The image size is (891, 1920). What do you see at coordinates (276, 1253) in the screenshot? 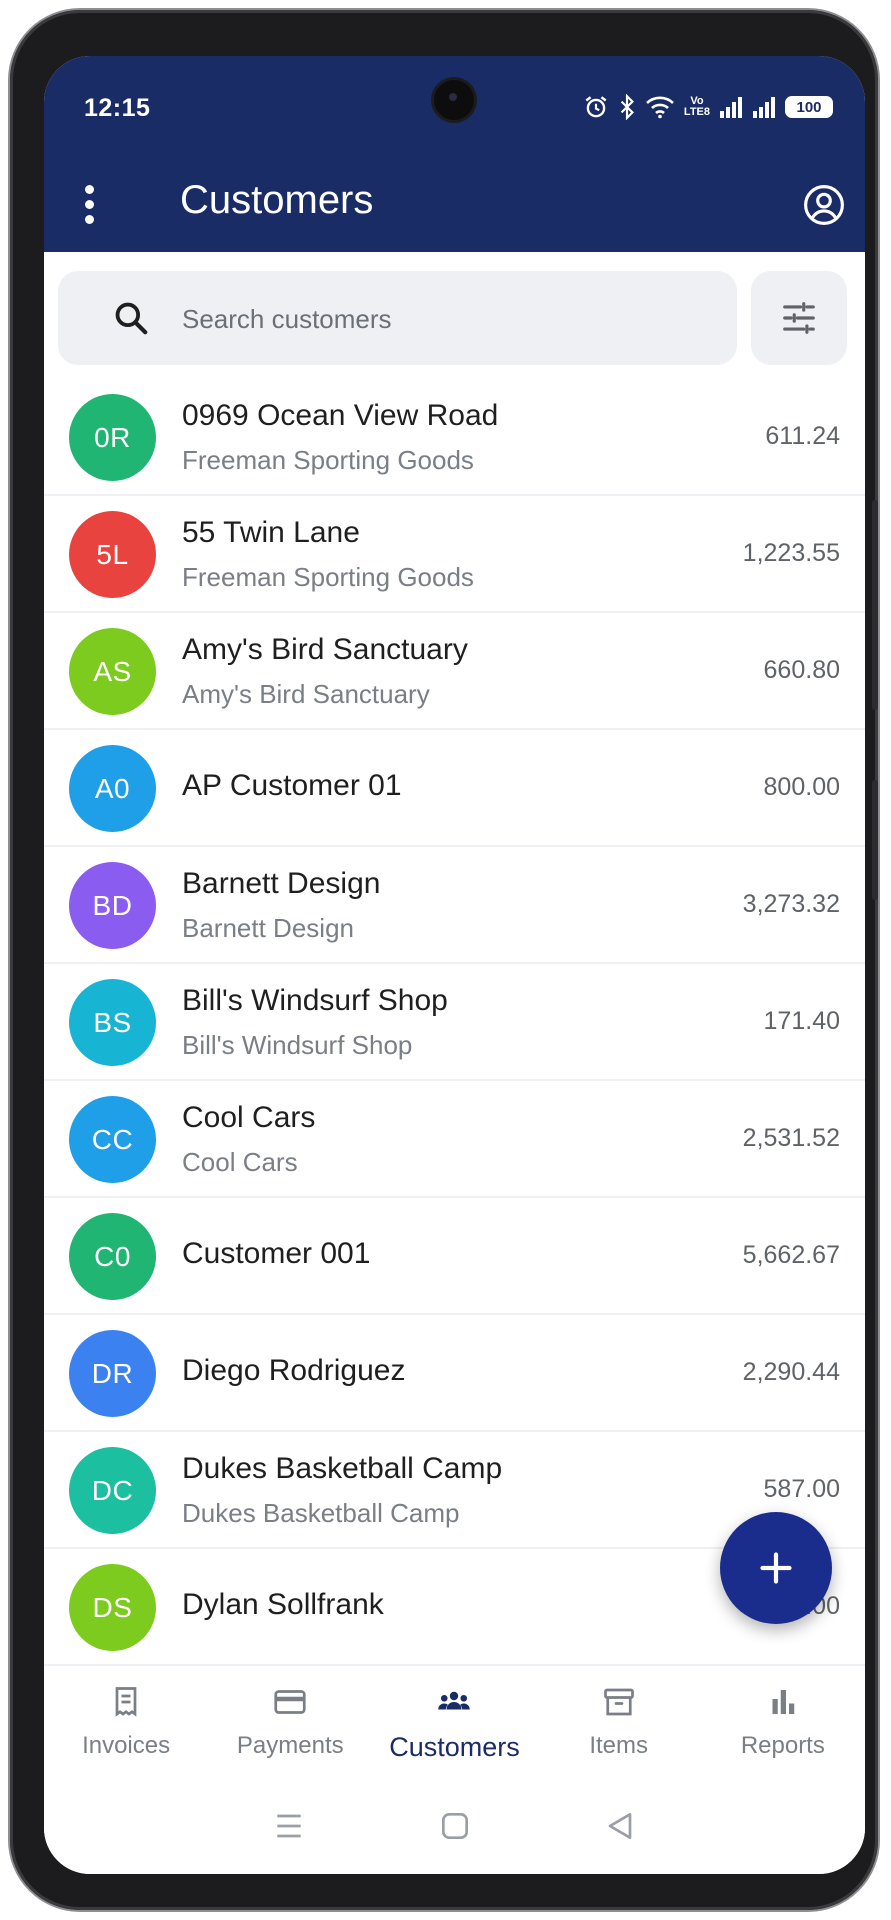
I see `customer-name: Customer 001` at bounding box center [276, 1253].